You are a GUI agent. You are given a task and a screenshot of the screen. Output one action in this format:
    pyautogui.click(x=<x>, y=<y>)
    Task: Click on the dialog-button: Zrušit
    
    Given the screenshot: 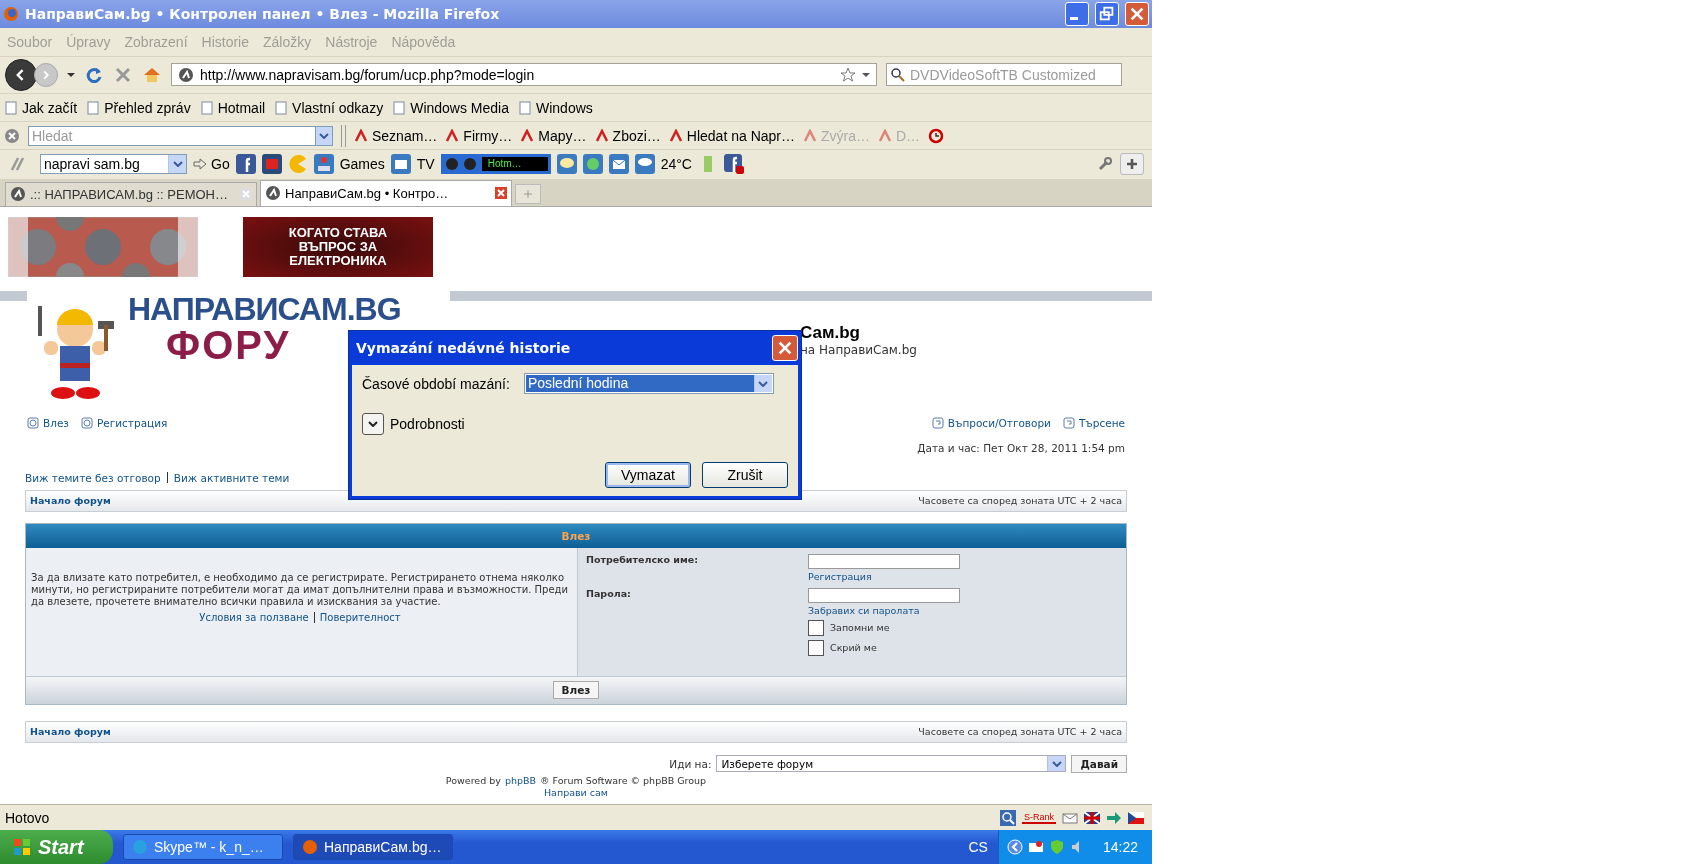 What is the action you would take?
    pyautogui.click(x=745, y=475)
    